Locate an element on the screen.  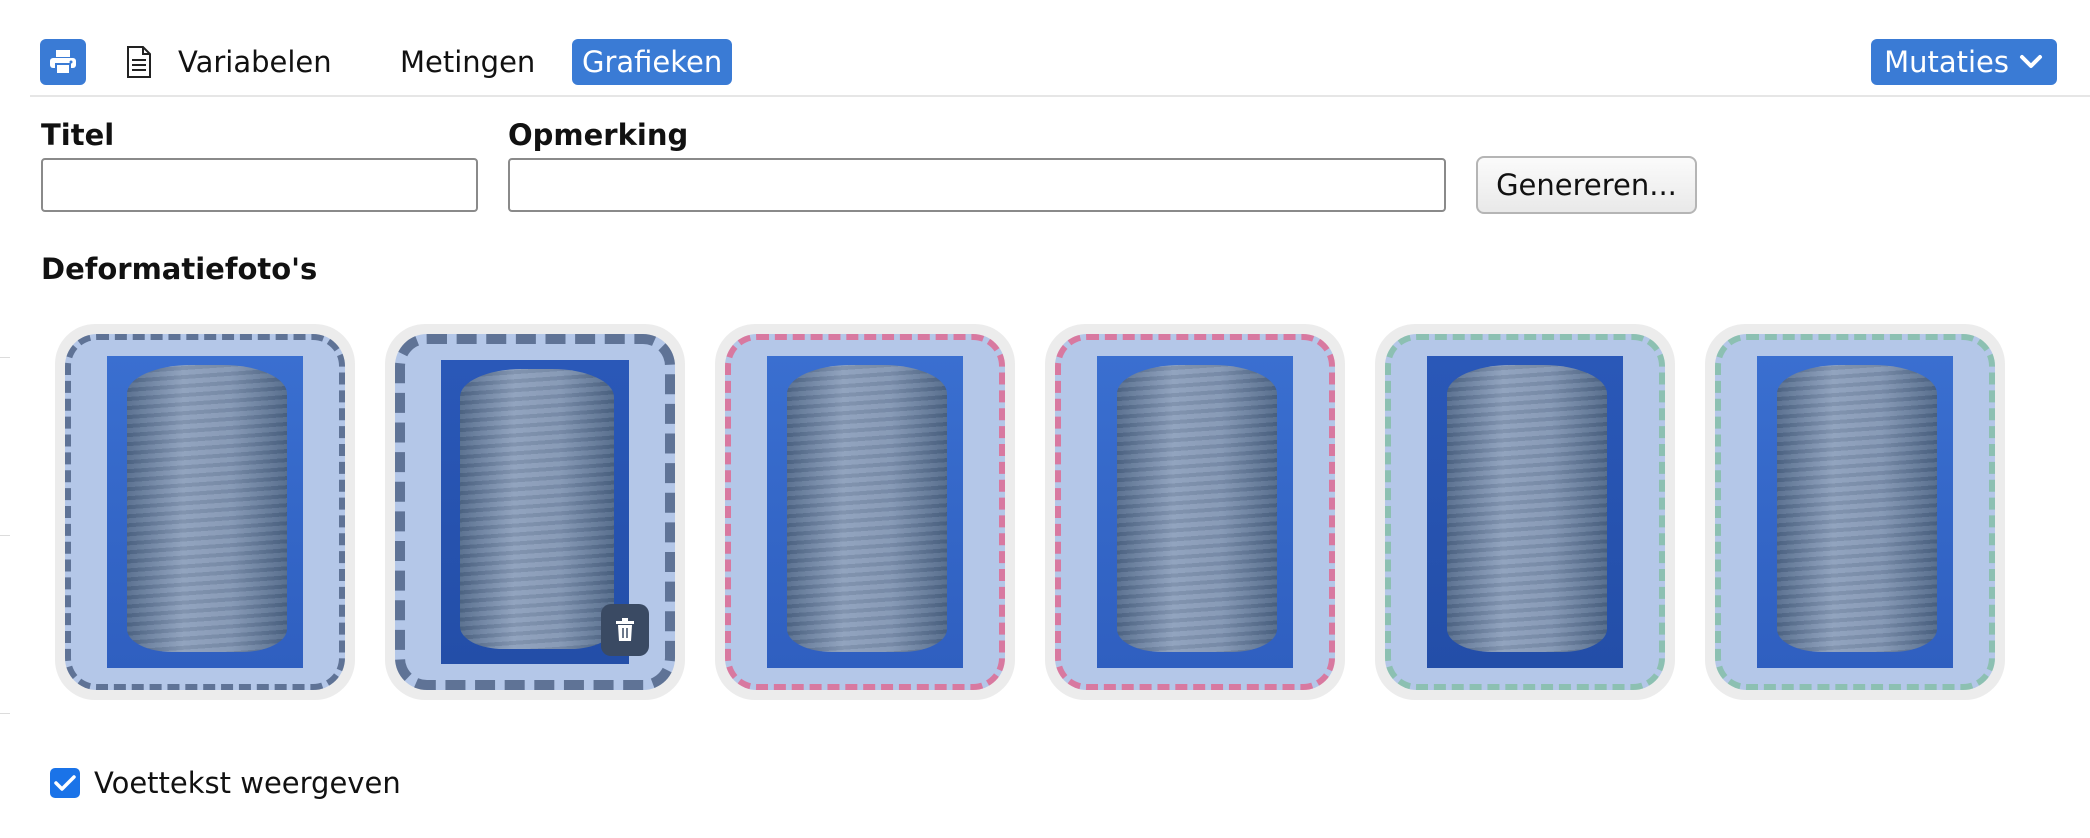
document-button is located at coordinates (139, 62).